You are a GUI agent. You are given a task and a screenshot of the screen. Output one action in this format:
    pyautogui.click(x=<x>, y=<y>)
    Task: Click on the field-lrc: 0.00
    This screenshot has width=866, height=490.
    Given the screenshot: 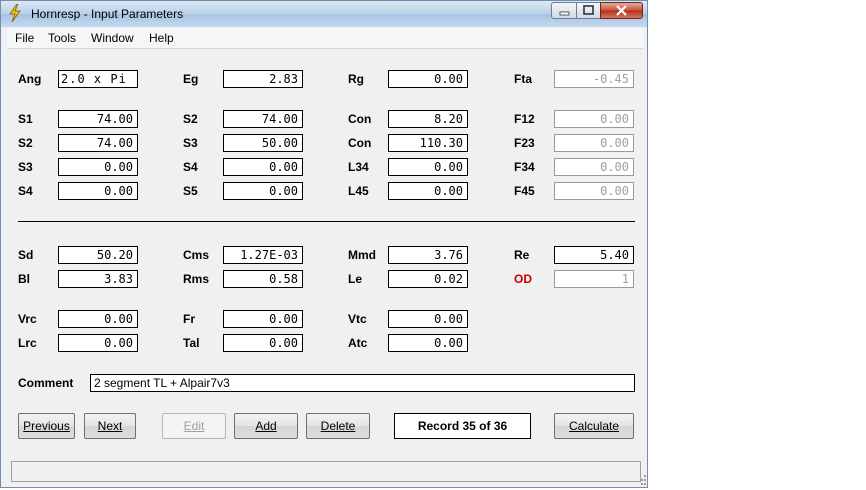 What is the action you would take?
    pyautogui.click(x=98, y=343)
    